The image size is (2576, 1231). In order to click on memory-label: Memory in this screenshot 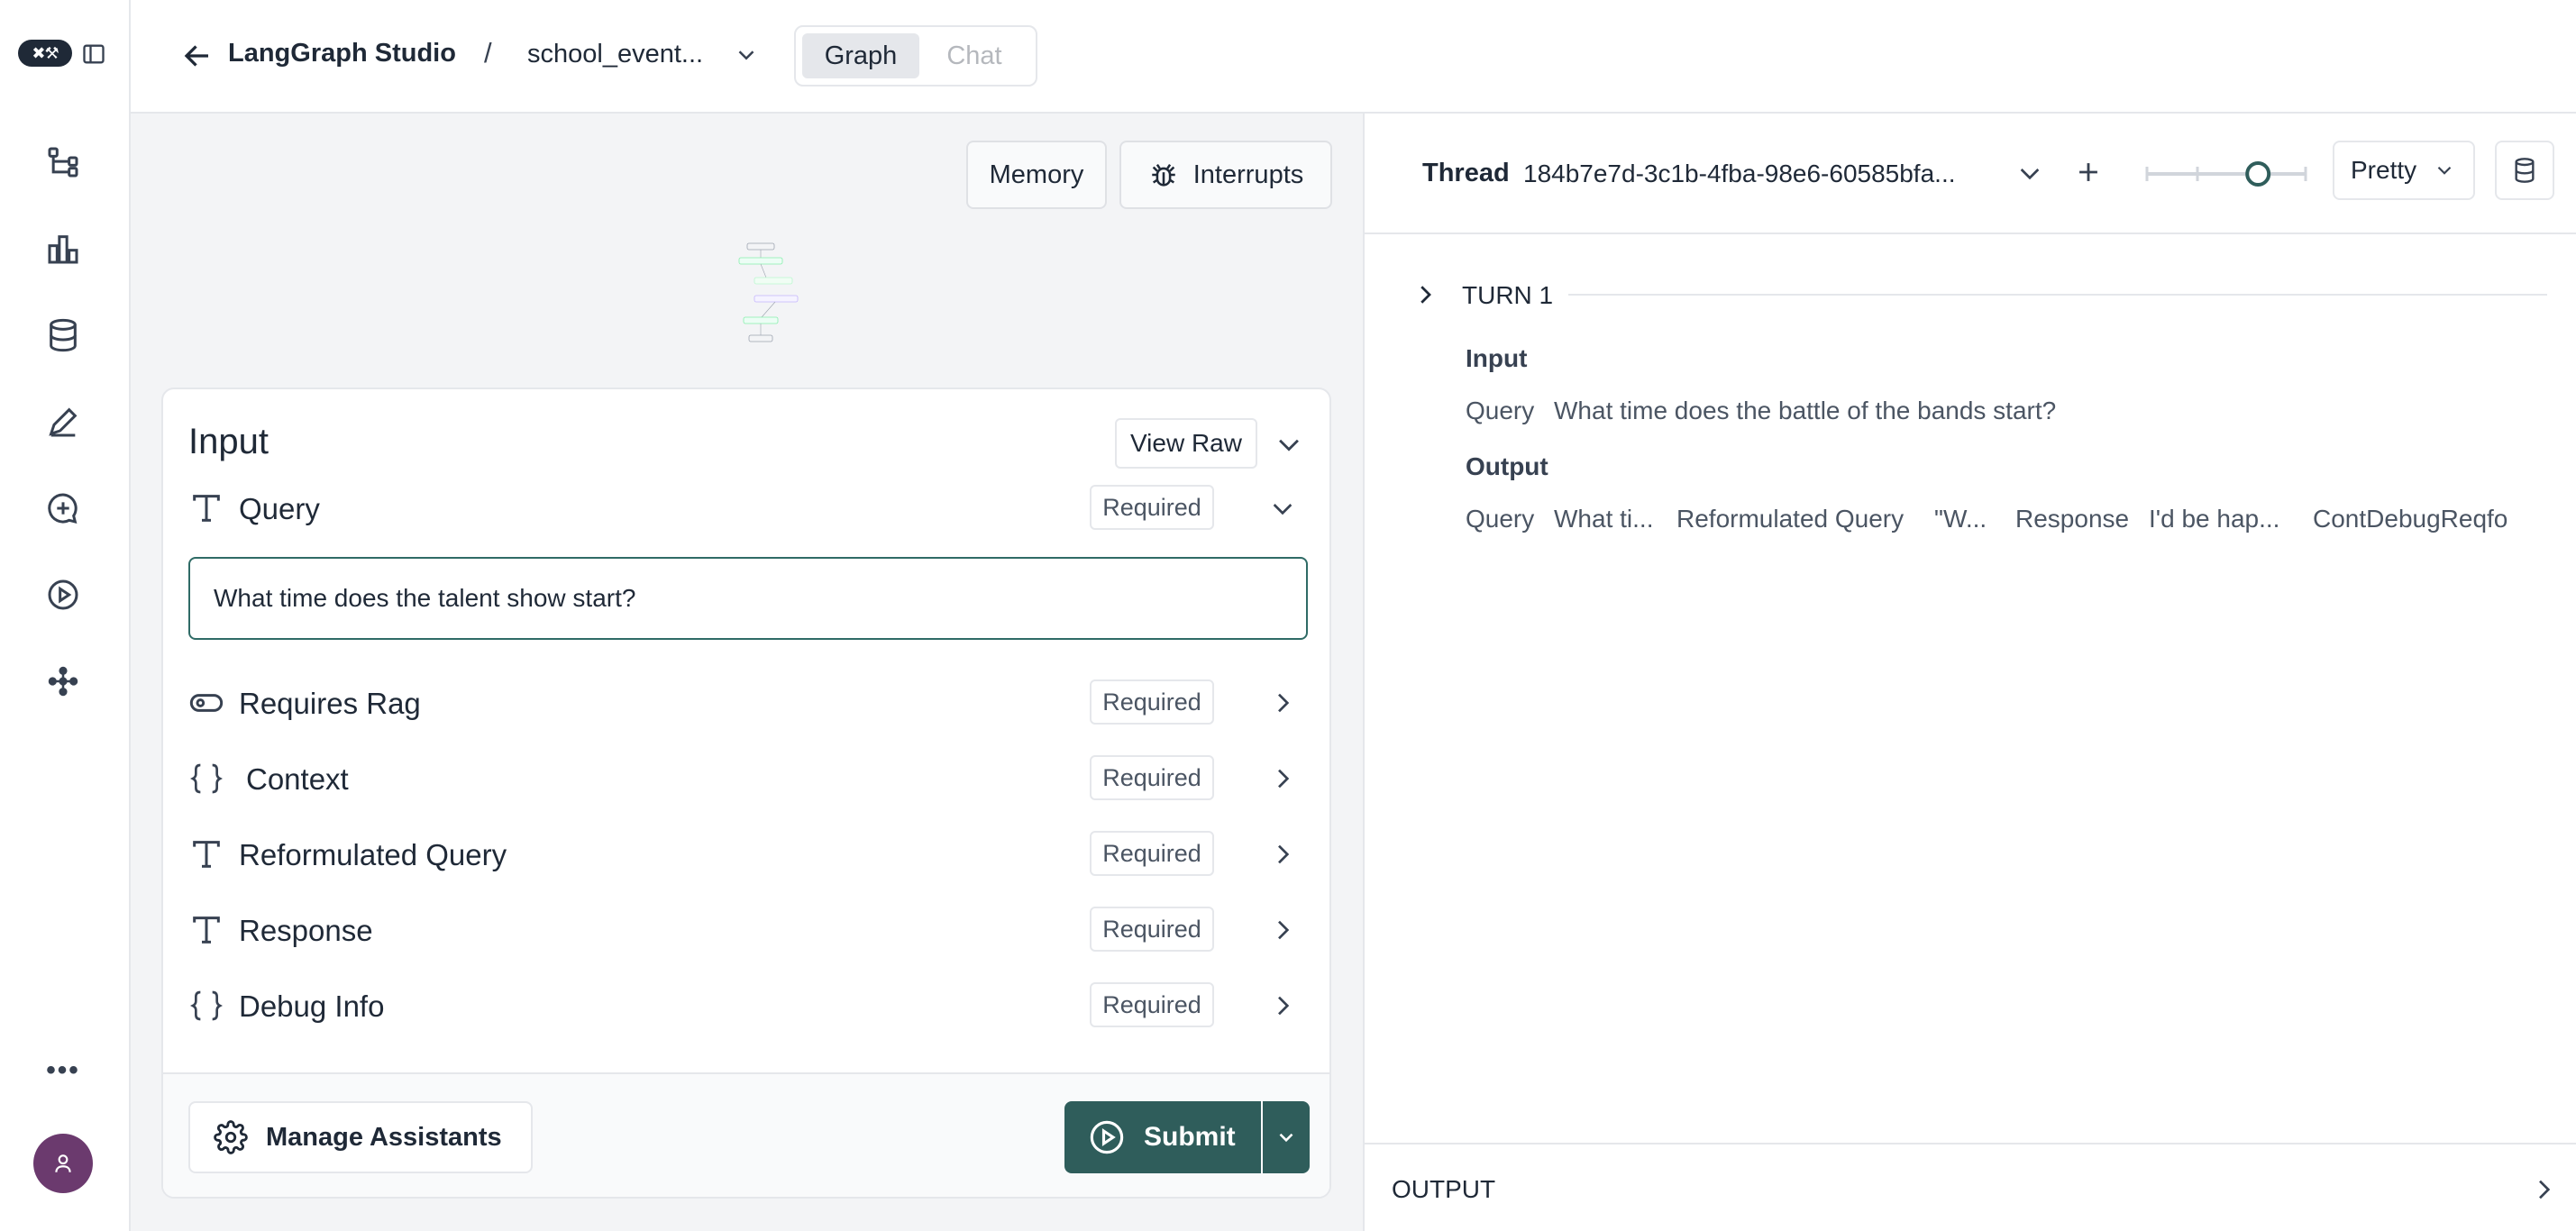, I will do `click(1036, 174)`.